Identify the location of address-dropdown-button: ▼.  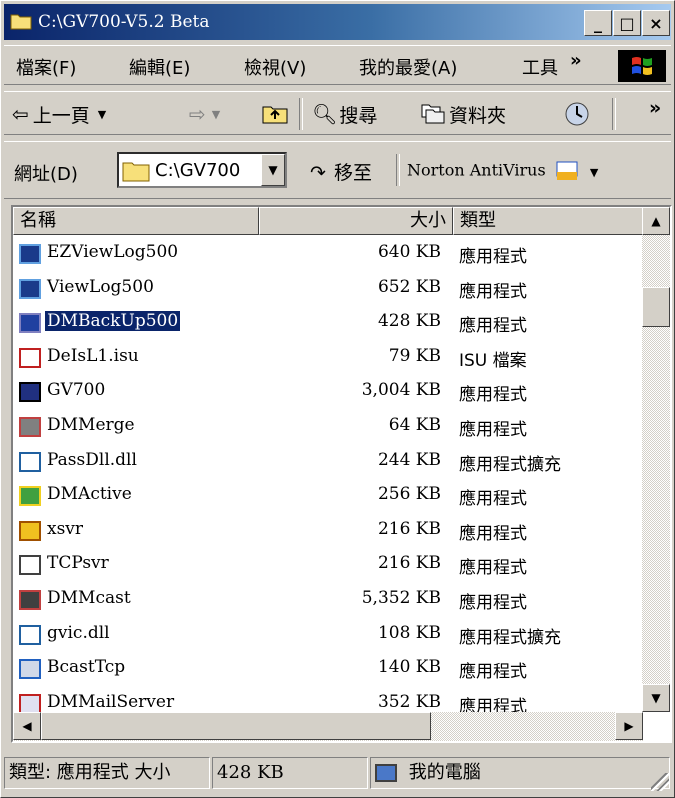
(273, 170).